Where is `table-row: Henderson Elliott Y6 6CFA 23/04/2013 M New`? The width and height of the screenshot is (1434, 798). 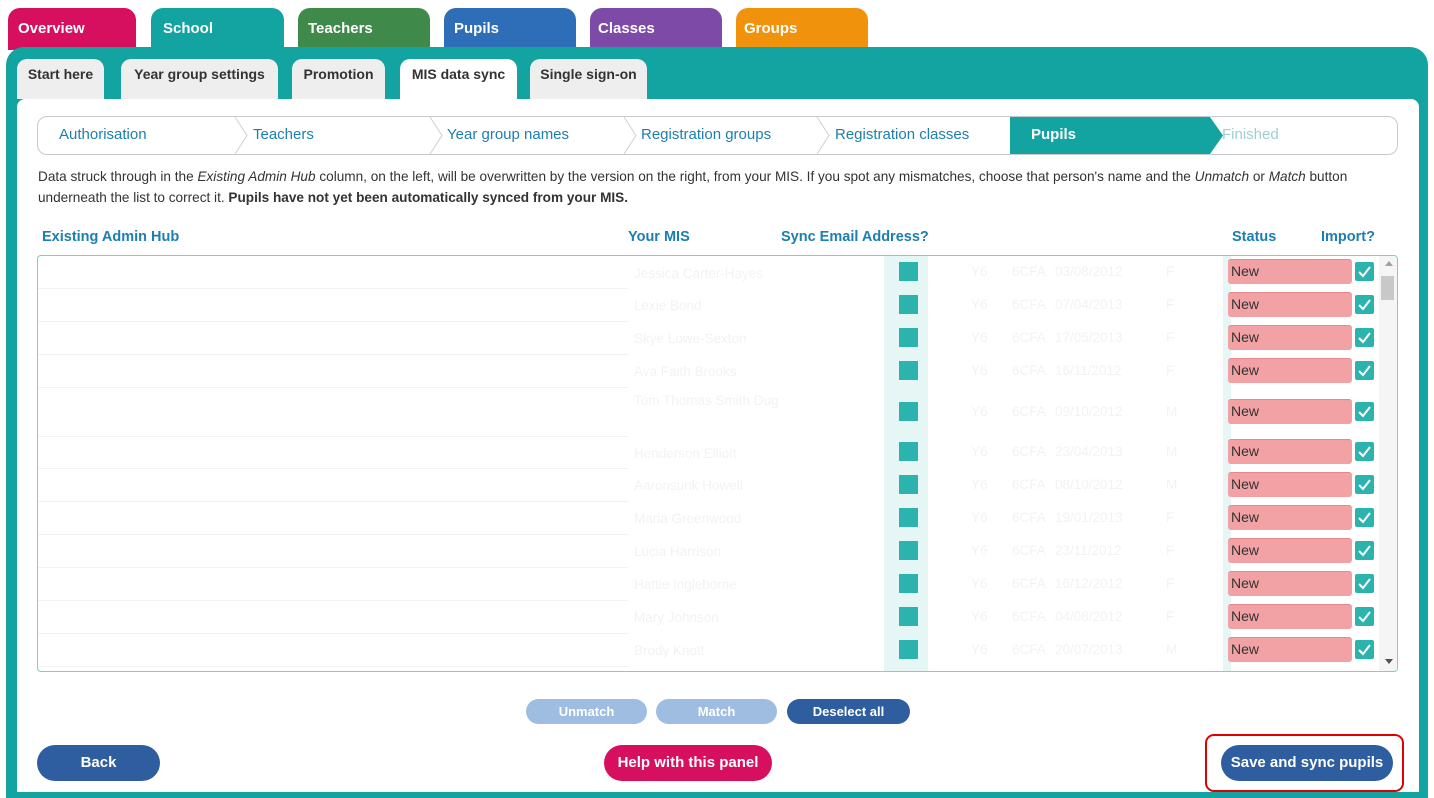
table-row: Henderson Elliott Y6 6CFA 23/04/2013 M New is located at coordinates (708, 452).